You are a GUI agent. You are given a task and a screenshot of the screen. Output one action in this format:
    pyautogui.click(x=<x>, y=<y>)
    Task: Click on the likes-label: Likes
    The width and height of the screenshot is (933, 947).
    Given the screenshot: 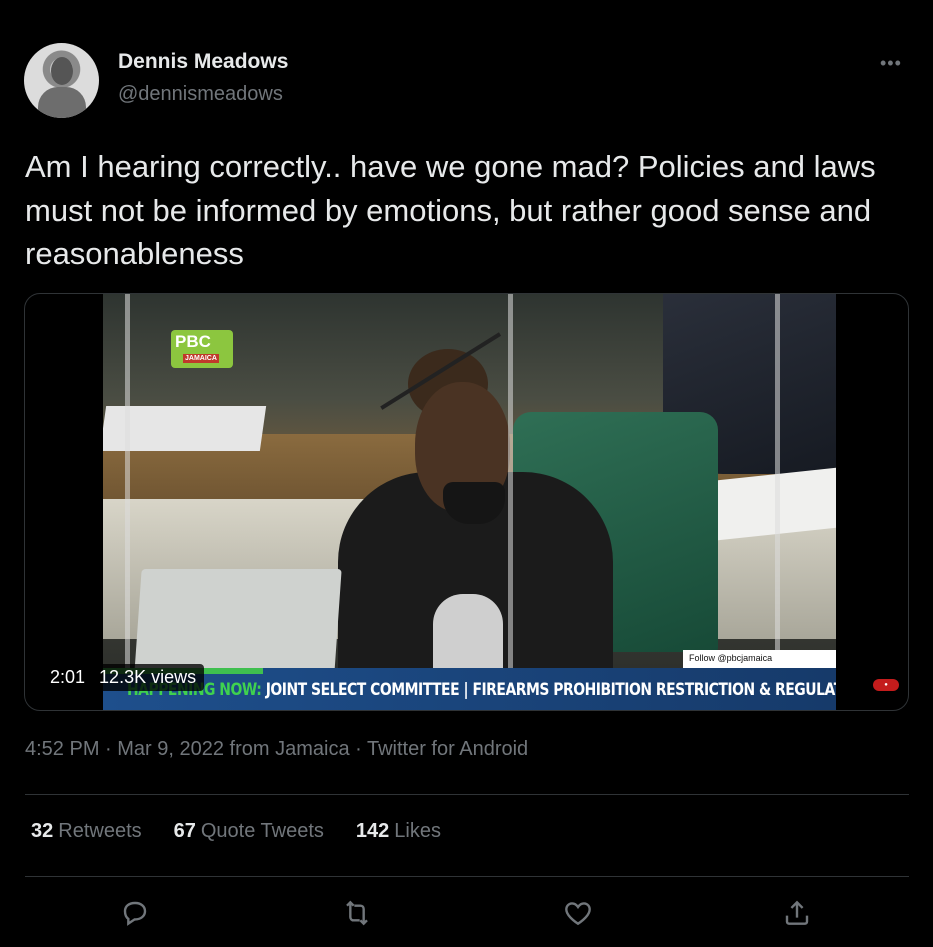 What is the action you would take?
    pyautogui.click(x=417, y=831)
    